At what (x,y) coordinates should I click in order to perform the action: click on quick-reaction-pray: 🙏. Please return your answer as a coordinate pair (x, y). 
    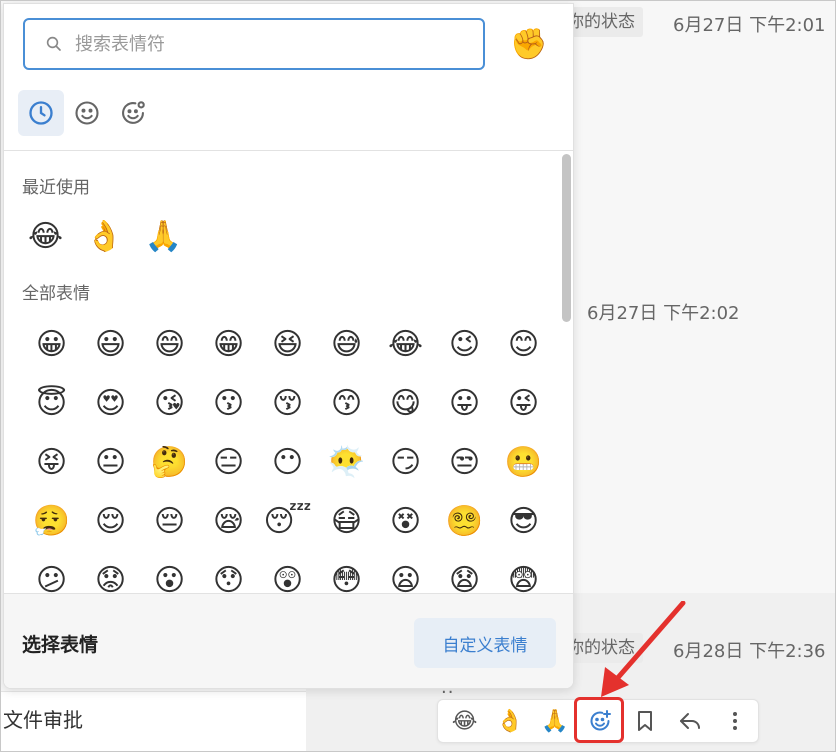
    Looking at the image, I should click on (554, 721).